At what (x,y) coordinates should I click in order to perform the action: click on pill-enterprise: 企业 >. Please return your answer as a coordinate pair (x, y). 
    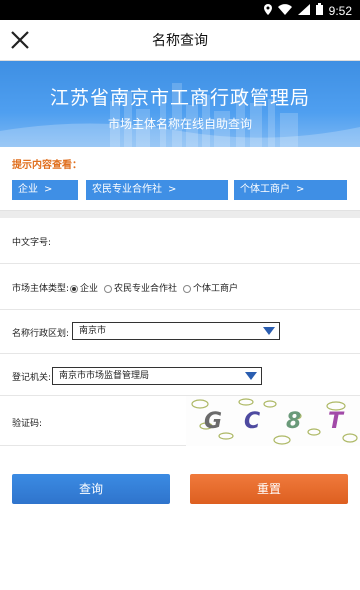
    Looking at the image, I should click on (45, 190).